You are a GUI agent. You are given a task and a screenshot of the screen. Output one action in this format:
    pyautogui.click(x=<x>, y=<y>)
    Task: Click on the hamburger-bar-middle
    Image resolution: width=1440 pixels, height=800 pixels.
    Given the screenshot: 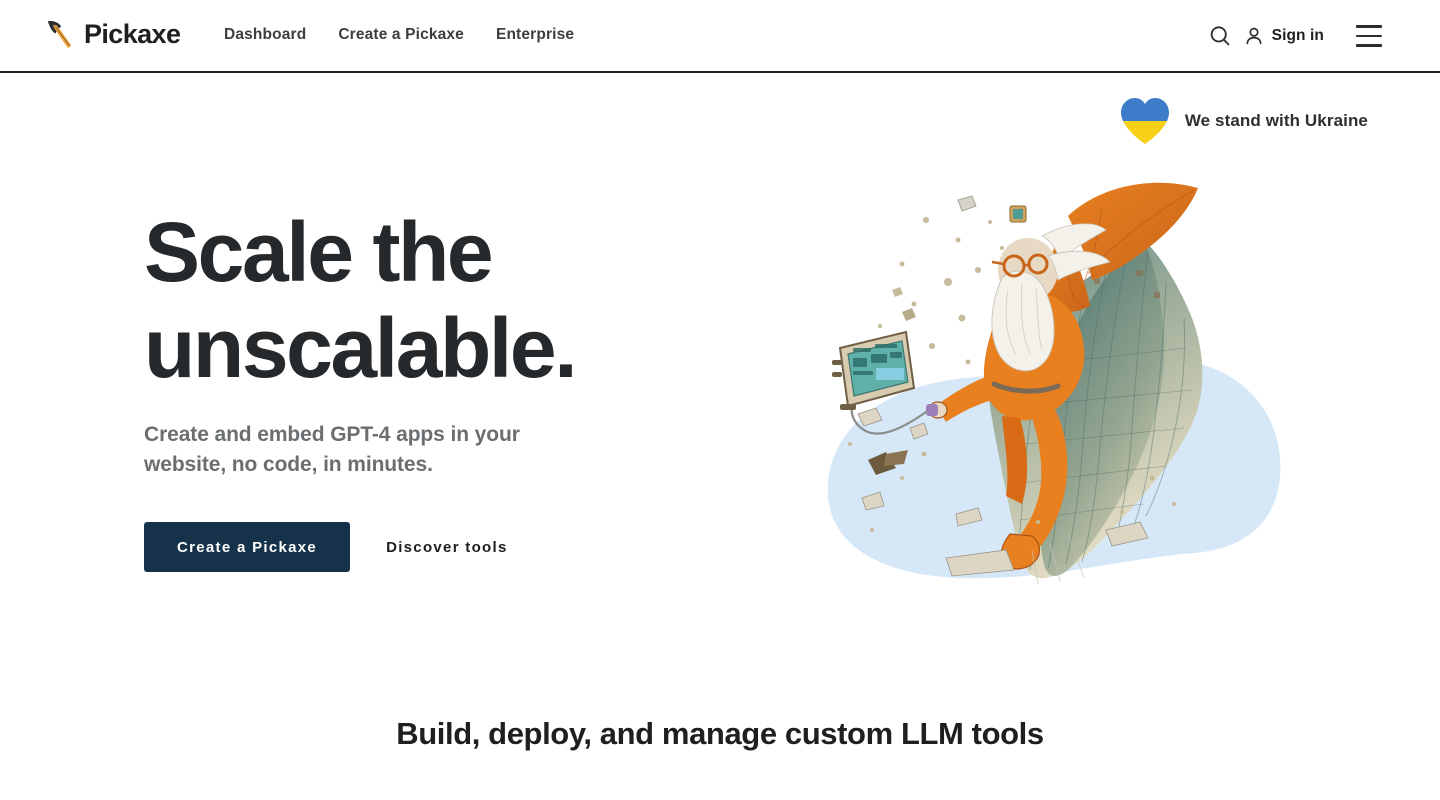 What is the action you would take?
    pyautogui.click(x=1369, y=36)
    